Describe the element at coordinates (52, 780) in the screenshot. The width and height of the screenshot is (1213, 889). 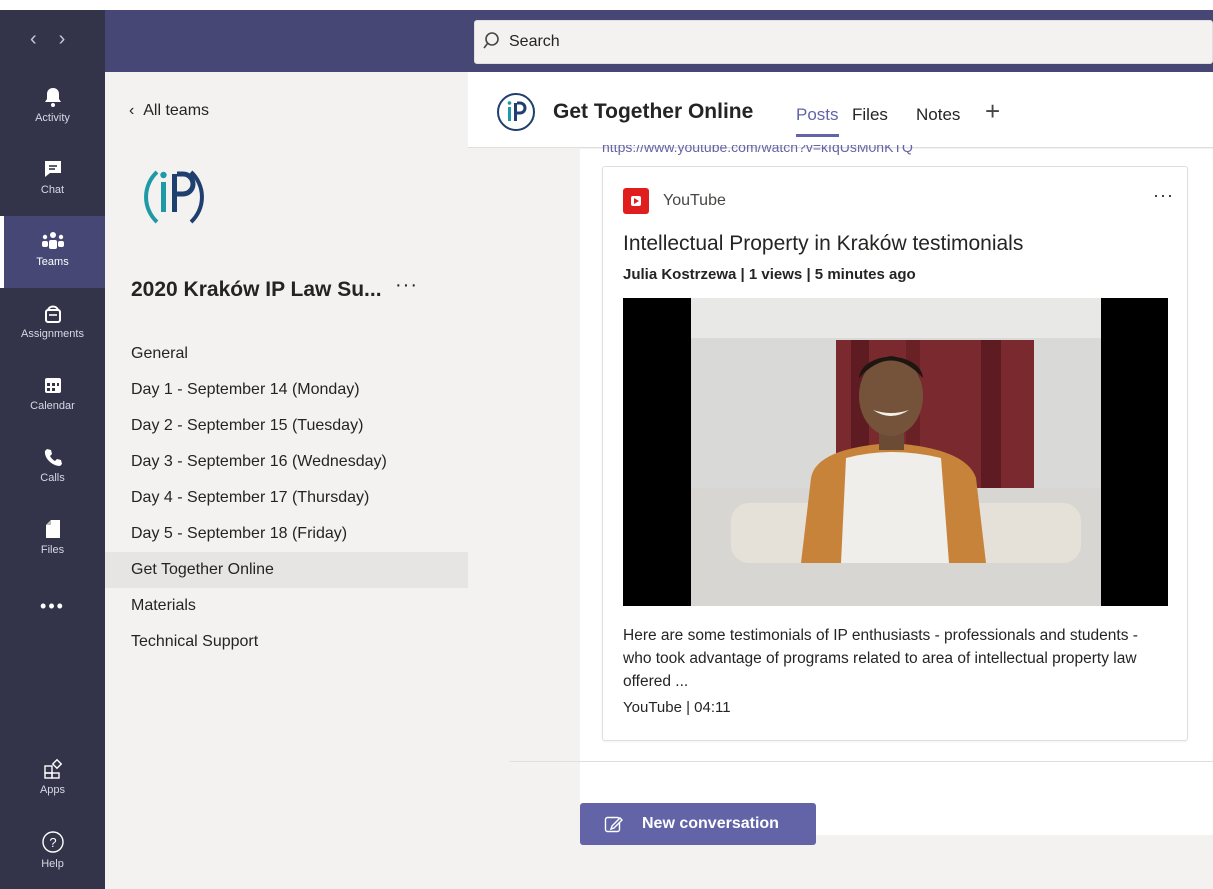
I see `rail-item-apps: Apps` at that location.